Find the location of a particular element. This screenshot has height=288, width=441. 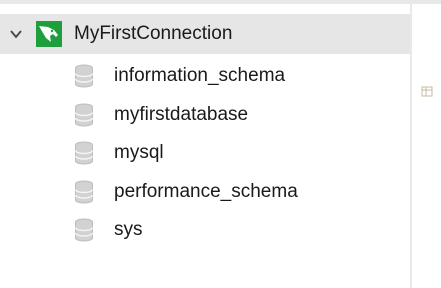

schema-label: myfirstdatabase is located at coordinates (181, 114).